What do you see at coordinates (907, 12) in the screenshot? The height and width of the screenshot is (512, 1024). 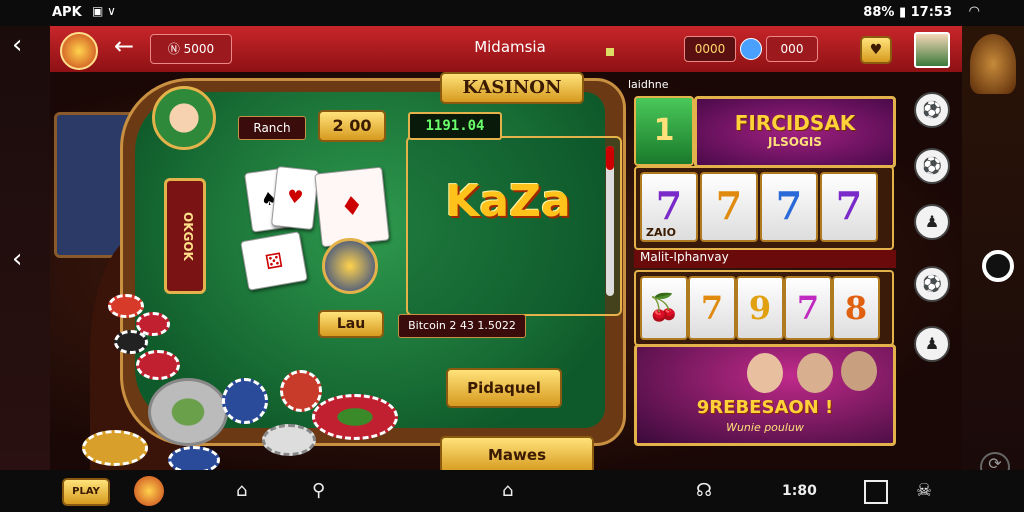 I see `status-right-text: 88% ▮ 17:53` at bounding box center [907, 12].